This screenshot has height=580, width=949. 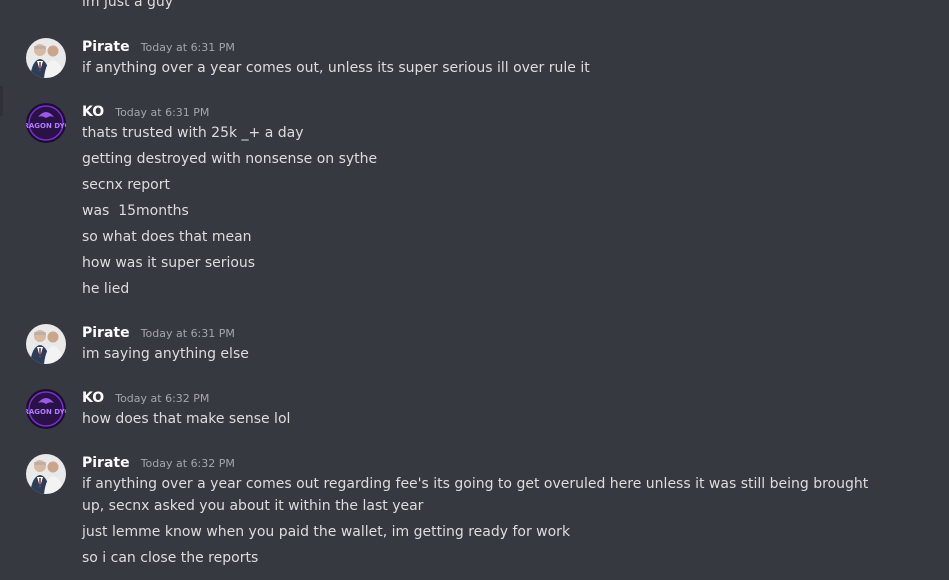 I want to click on previous-message-text: im just a guy, so click(x=128, y=5).